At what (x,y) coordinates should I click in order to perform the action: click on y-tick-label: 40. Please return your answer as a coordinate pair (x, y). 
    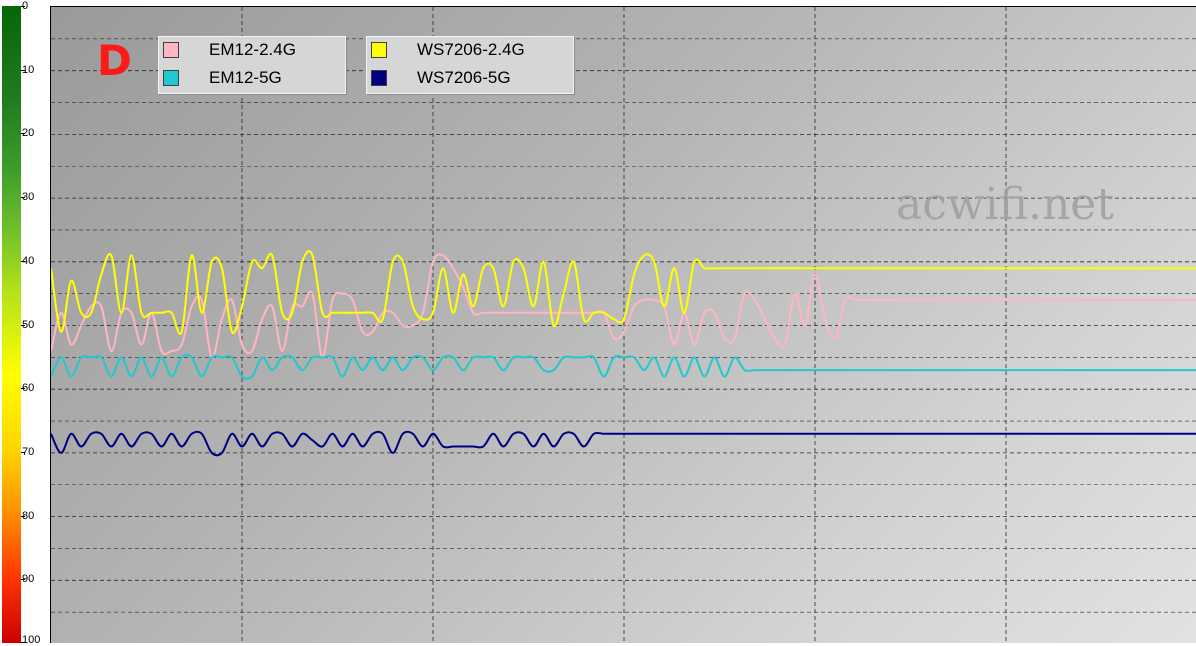
    Looking at the image, I should click on (28, 260).